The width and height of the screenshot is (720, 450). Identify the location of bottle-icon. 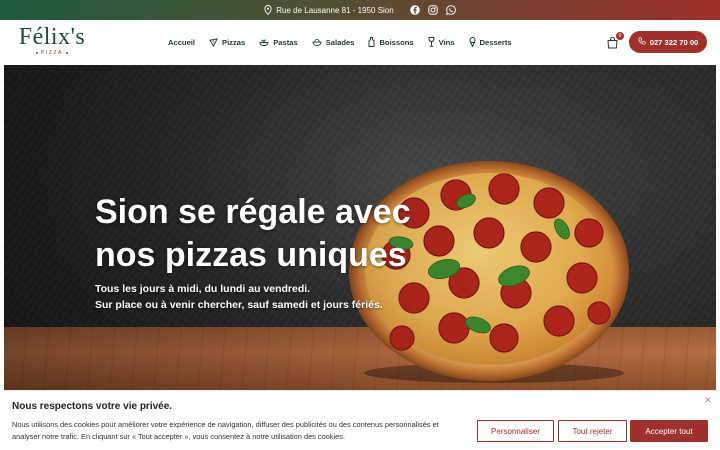
(371, 42).